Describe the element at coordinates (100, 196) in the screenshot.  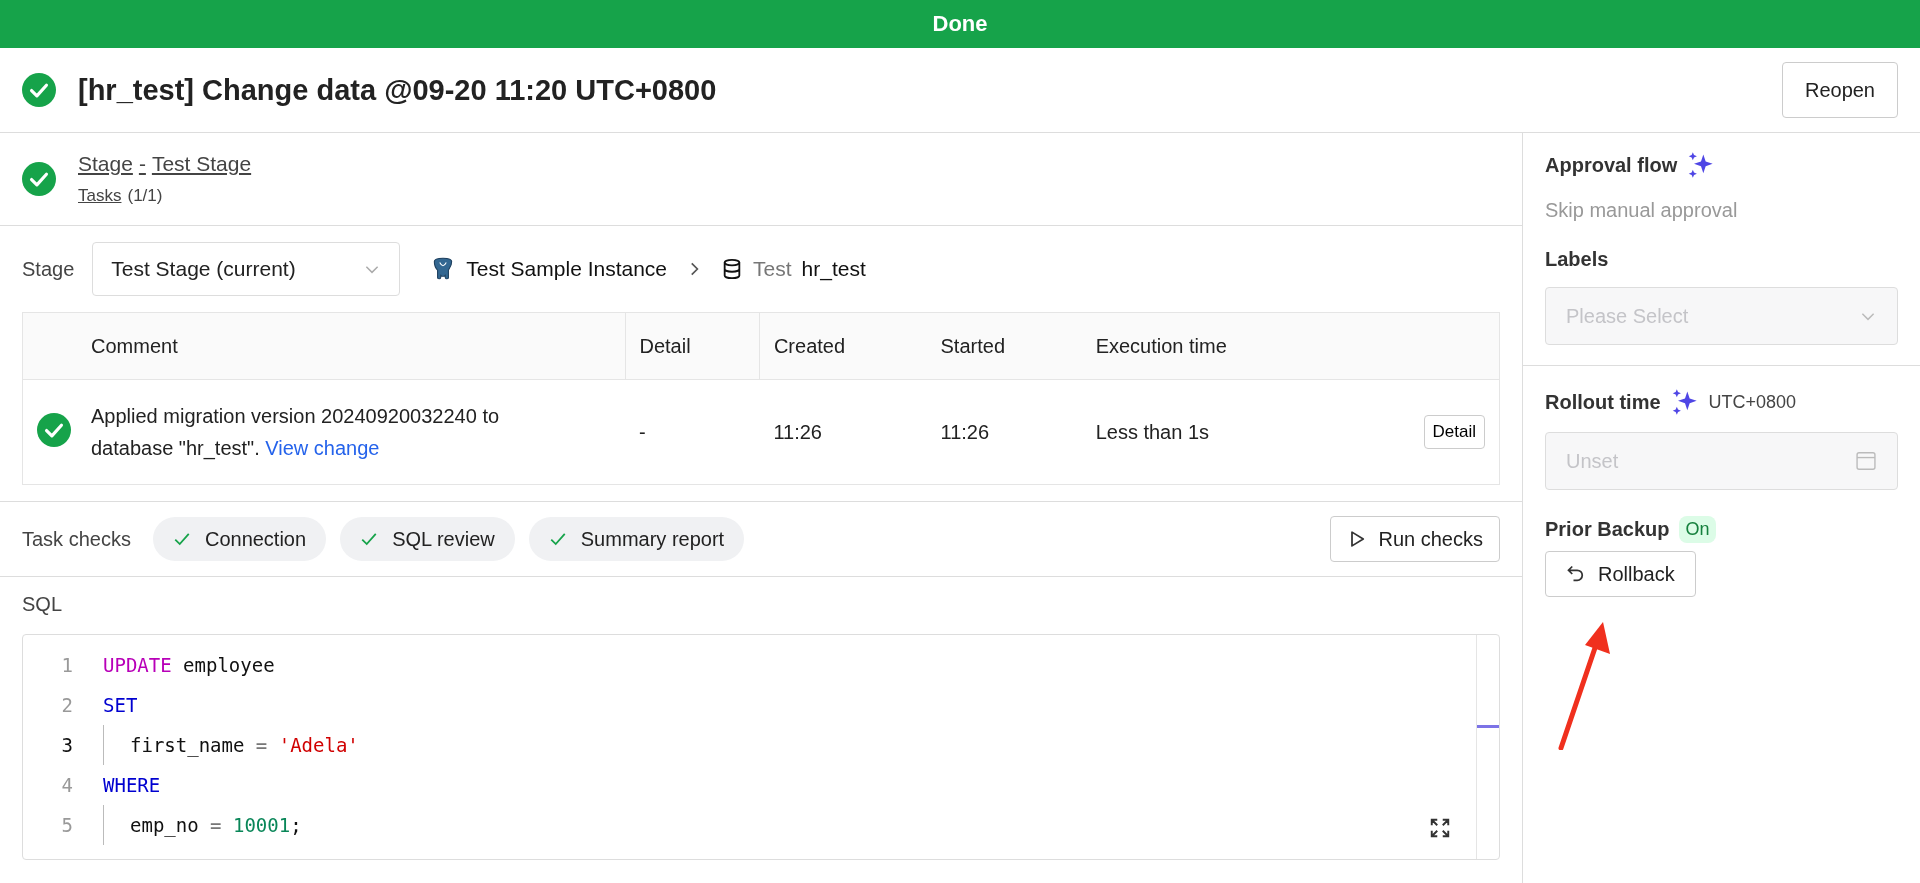
I see `tasks-link: Tasks` at that location.